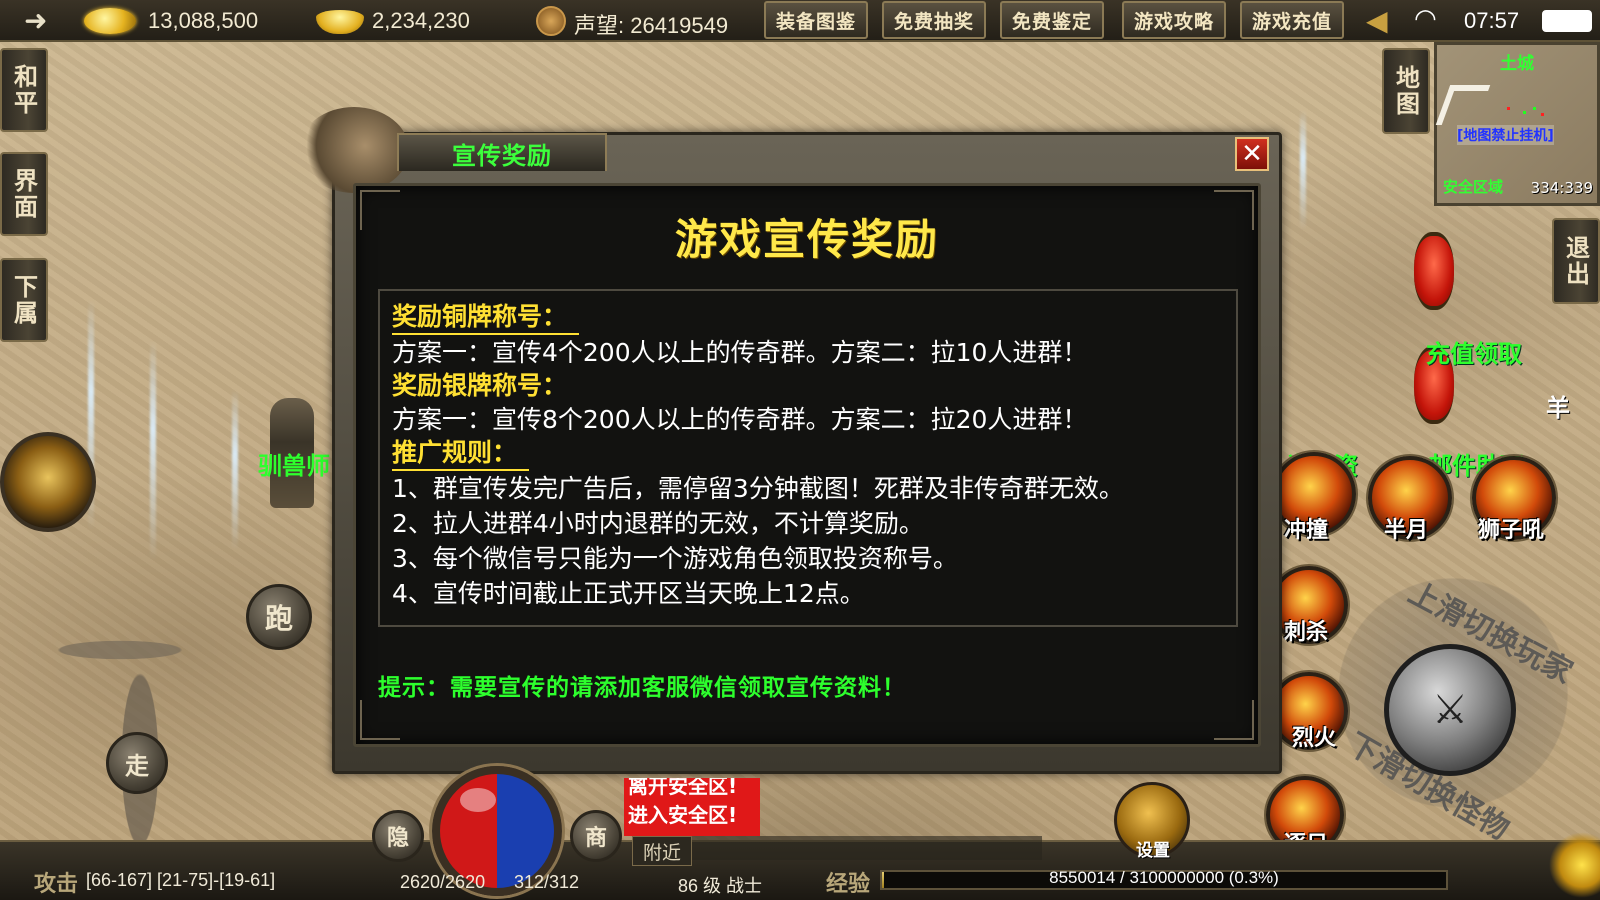 The width and height of the screenshot is (1600, 900). I want to click on shop-button: 商, so click(596, 836).